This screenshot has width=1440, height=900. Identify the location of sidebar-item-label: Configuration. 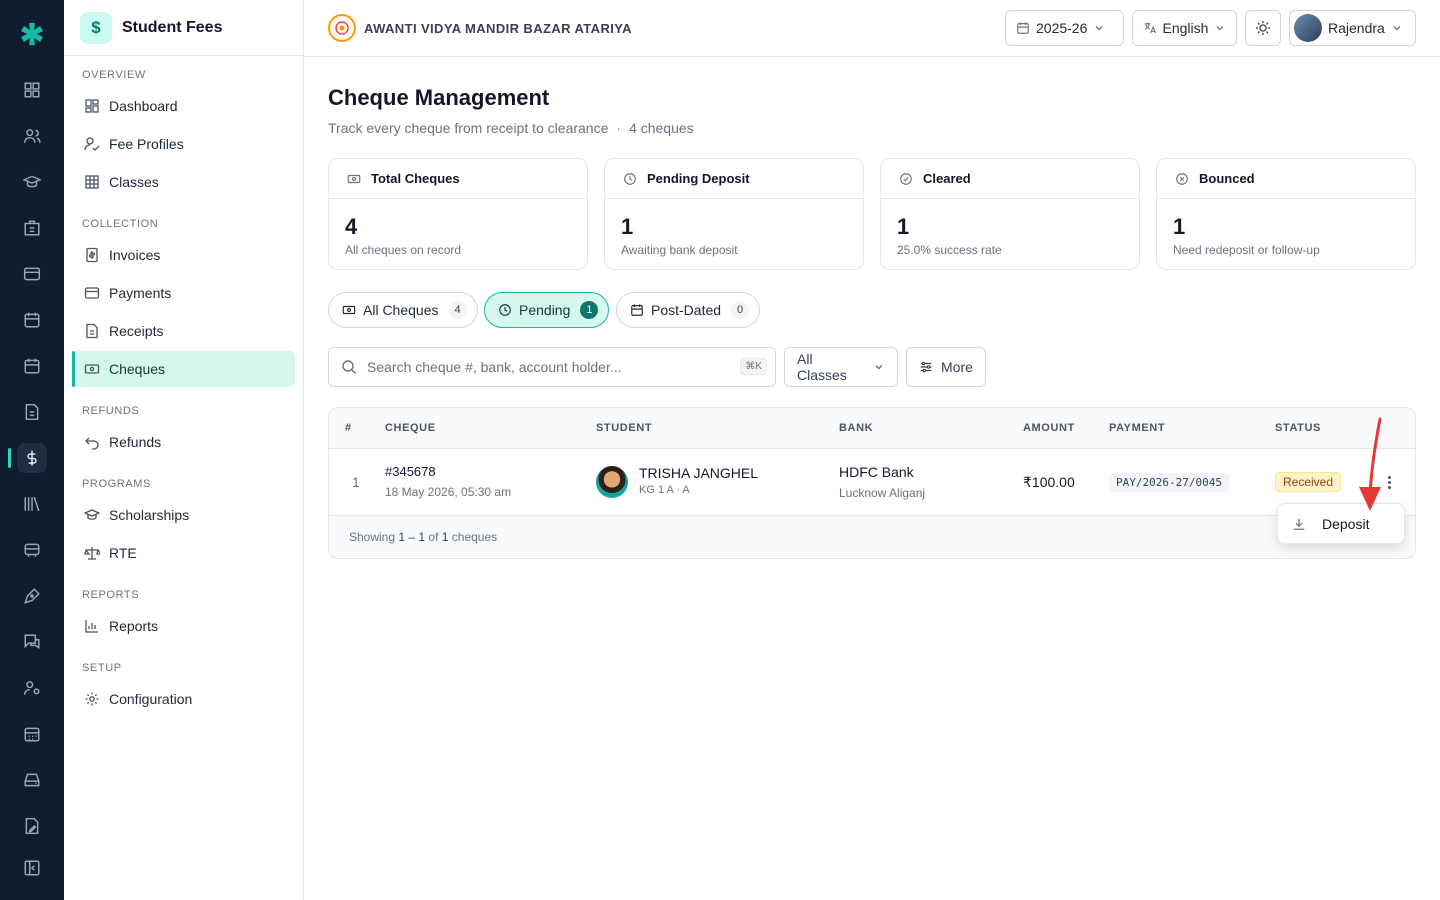
(151, 699).